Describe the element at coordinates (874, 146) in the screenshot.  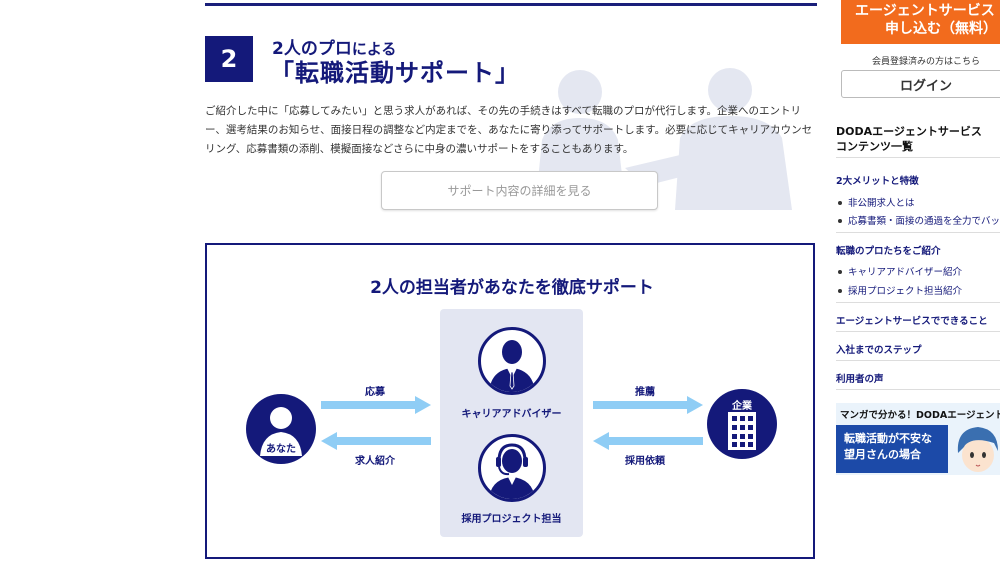
I see `contents-title-line-2: コンテンツ一覧` at that location.